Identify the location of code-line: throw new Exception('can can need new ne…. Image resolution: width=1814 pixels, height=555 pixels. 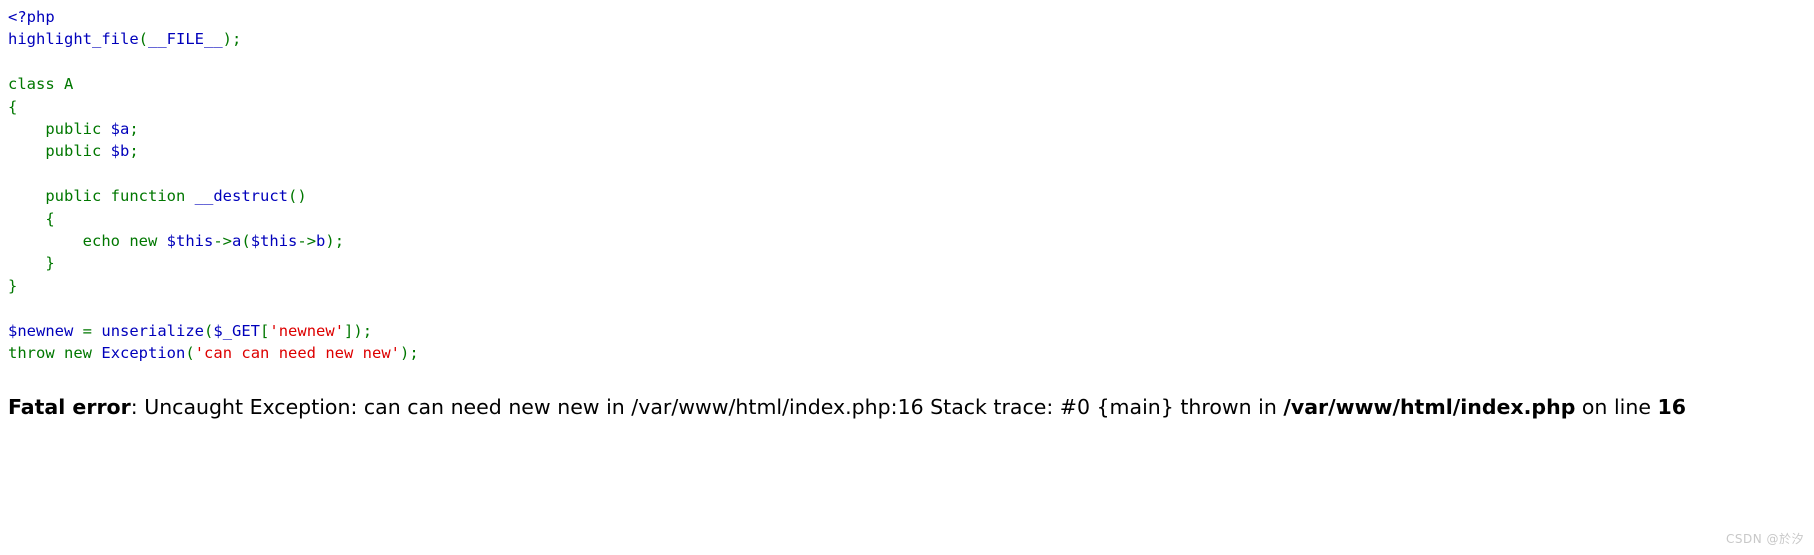
(213, 353).